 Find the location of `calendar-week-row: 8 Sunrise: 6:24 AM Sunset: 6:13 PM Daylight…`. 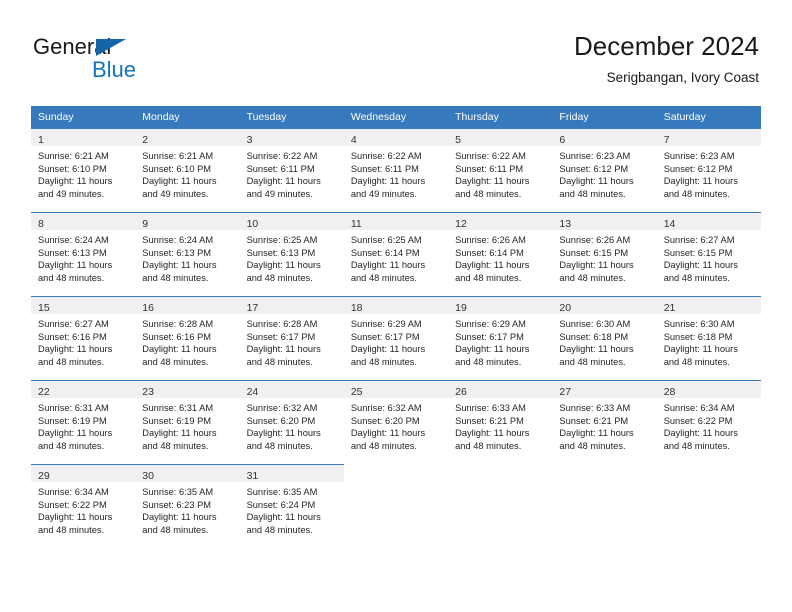

calendar-week-row: 8 Sunrise: 6:24 AM Sunset: 6:13 PM Daylight… is located at coordinates (396, 254).